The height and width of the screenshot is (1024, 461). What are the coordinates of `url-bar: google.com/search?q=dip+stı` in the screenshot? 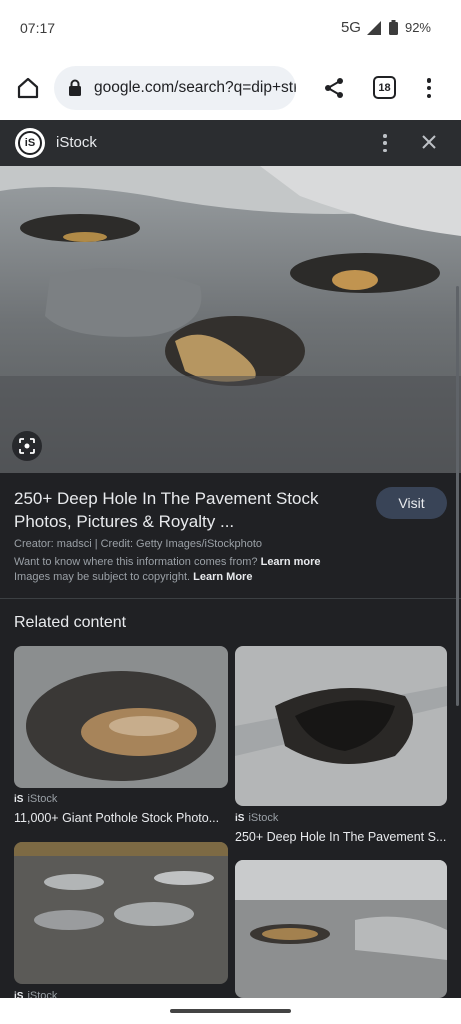 It's located at (175, 88).